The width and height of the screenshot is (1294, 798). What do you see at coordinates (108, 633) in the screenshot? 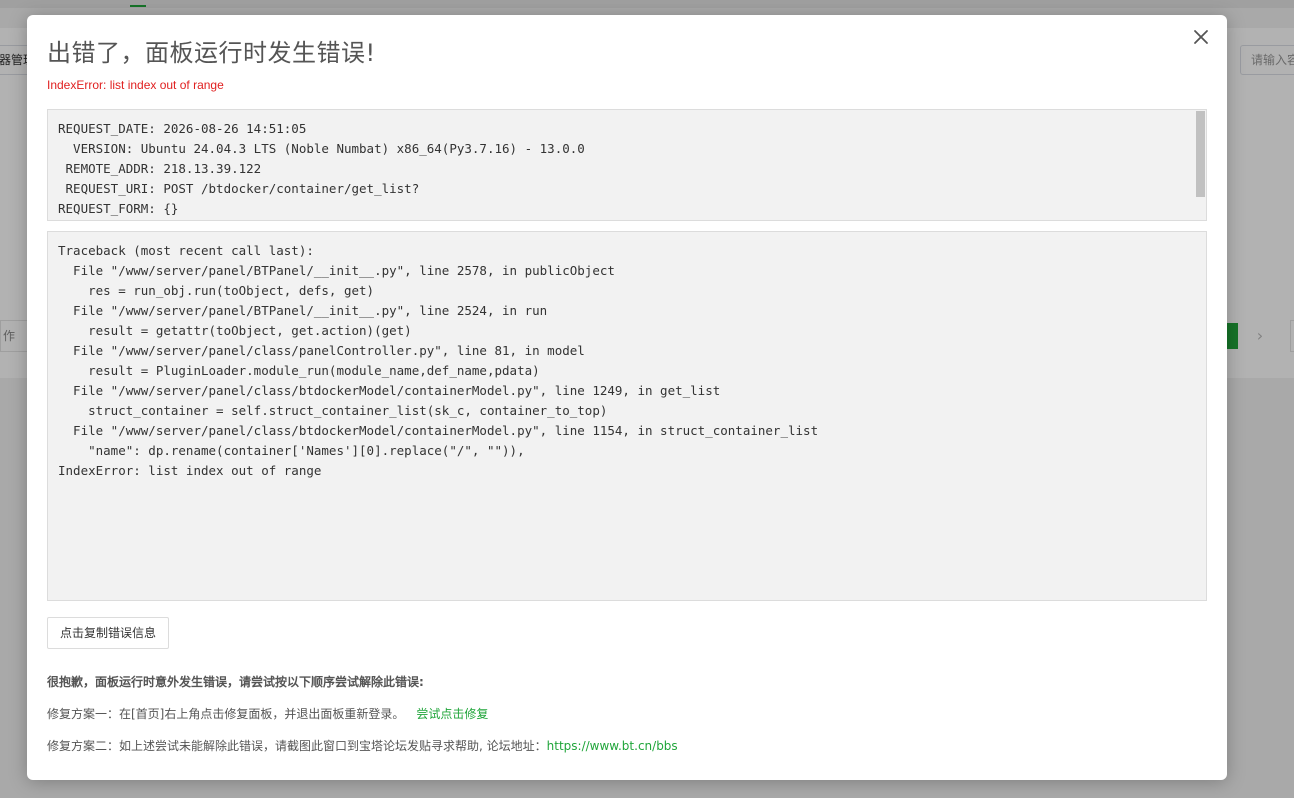
I see `copy-error-button: 点击复制错误信息` at bounding box center [108, 633].